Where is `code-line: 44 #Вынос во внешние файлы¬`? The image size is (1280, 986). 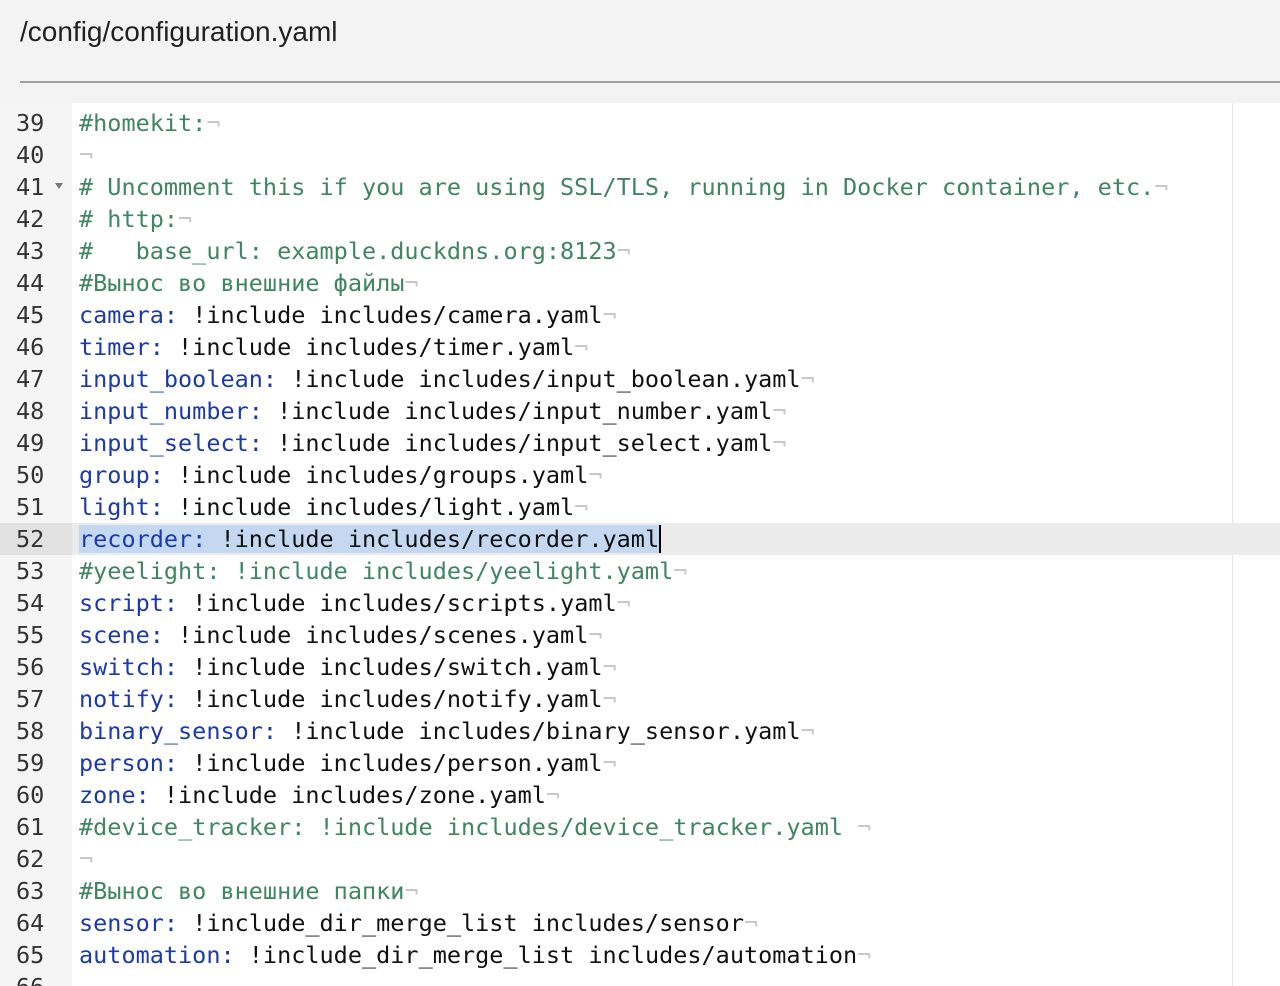 code-line: 44 #Вынос во внешние файлы¬ is located at coordinates (640, 283).